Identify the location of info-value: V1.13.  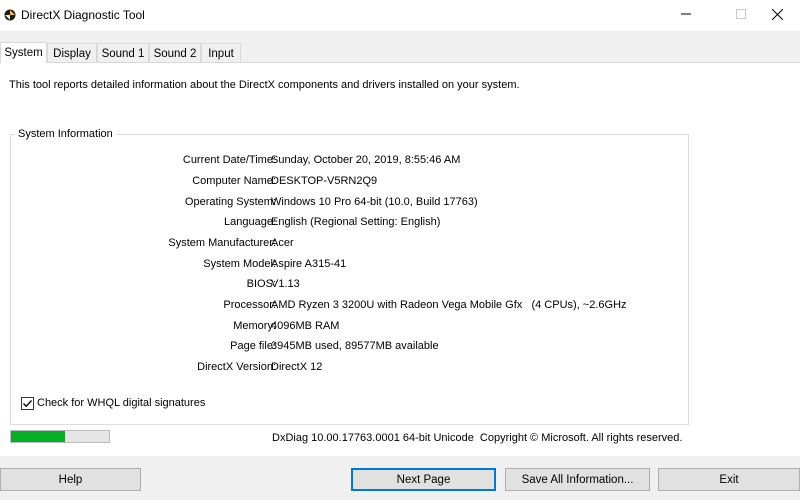
(285, 284).